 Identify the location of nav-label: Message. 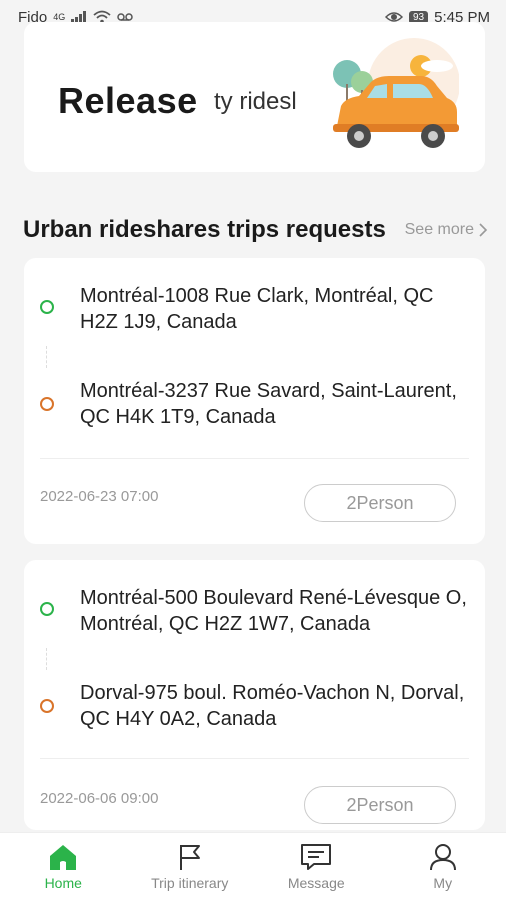
(316, 882).